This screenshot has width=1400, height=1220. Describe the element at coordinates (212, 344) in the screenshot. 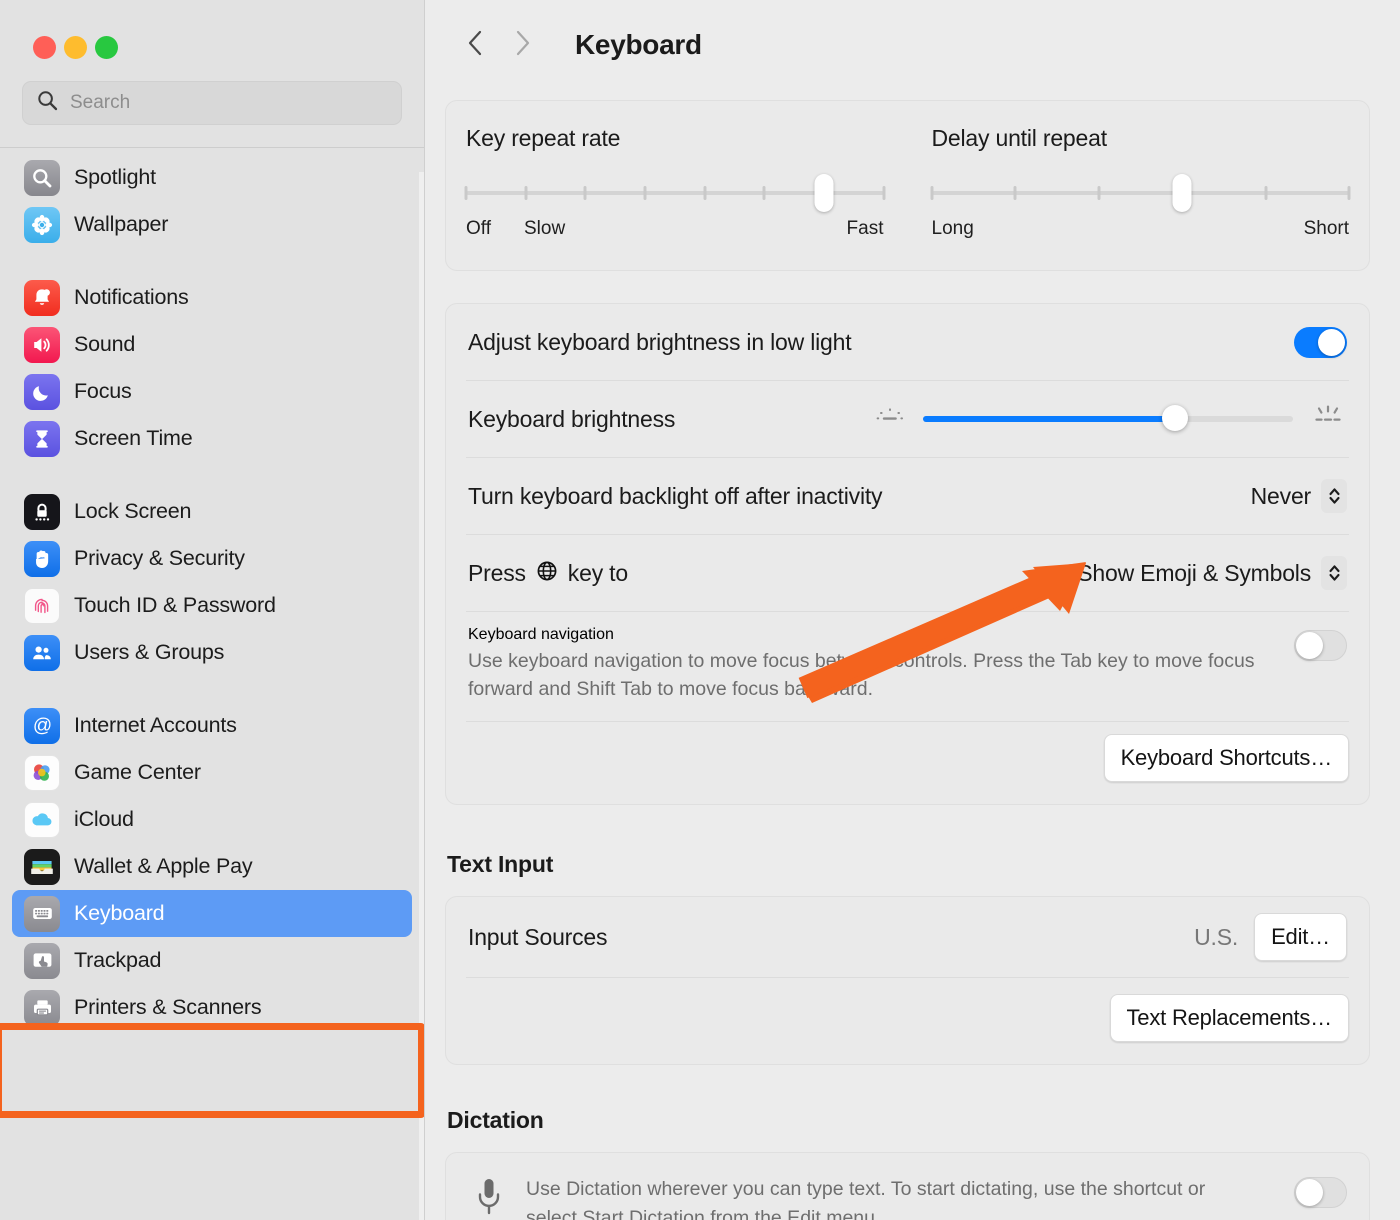

I see `sidebar-item-sound: Sound` at that location.